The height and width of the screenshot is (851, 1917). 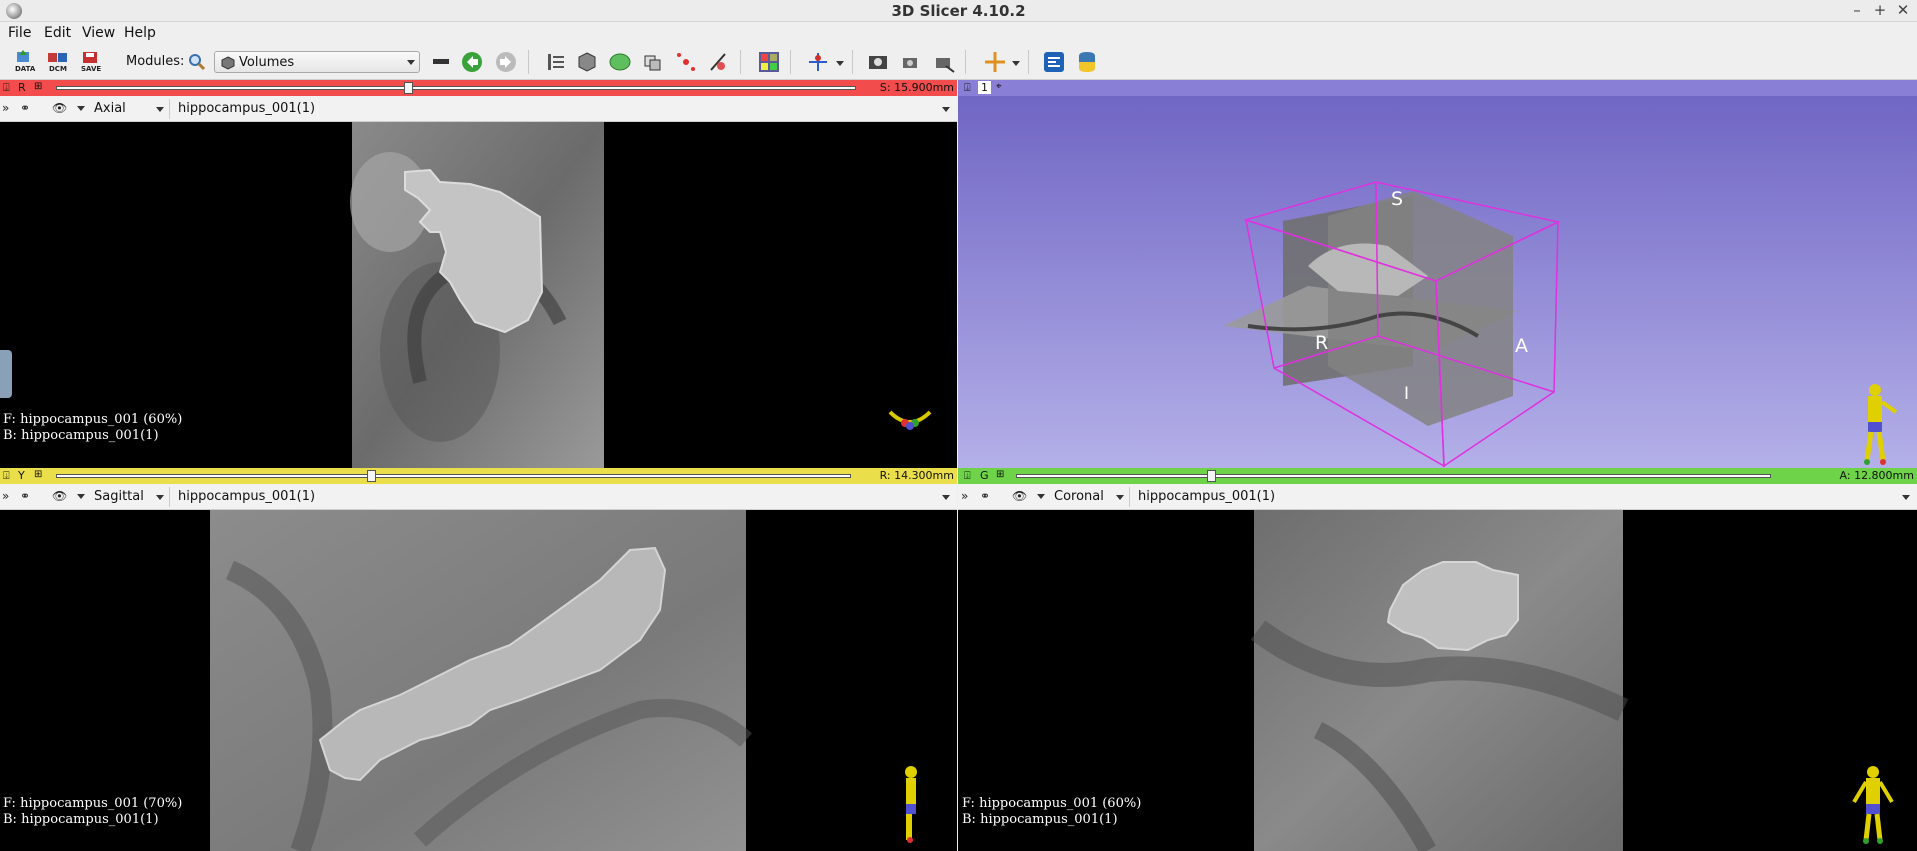 I want to click on green-slice-controller: » ⚭ 👁 Coronal hippocampus_001(1), so click(x=1437, y=497).